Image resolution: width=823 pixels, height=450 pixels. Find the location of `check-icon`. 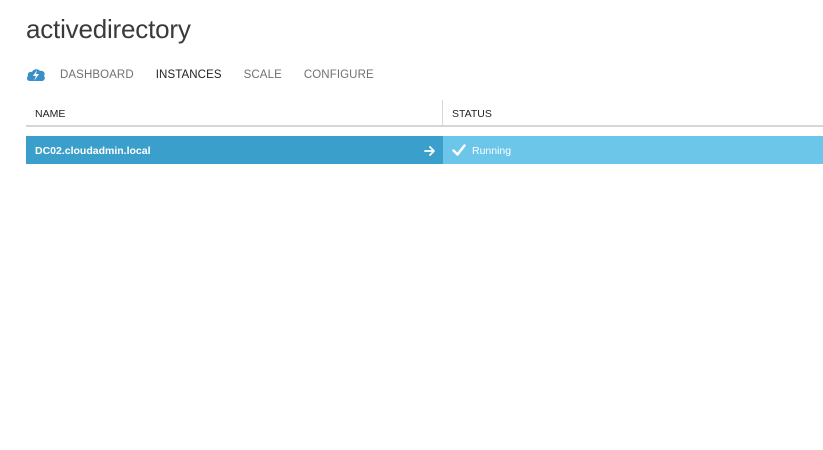

check-icon is located at coordinates (459, 150).